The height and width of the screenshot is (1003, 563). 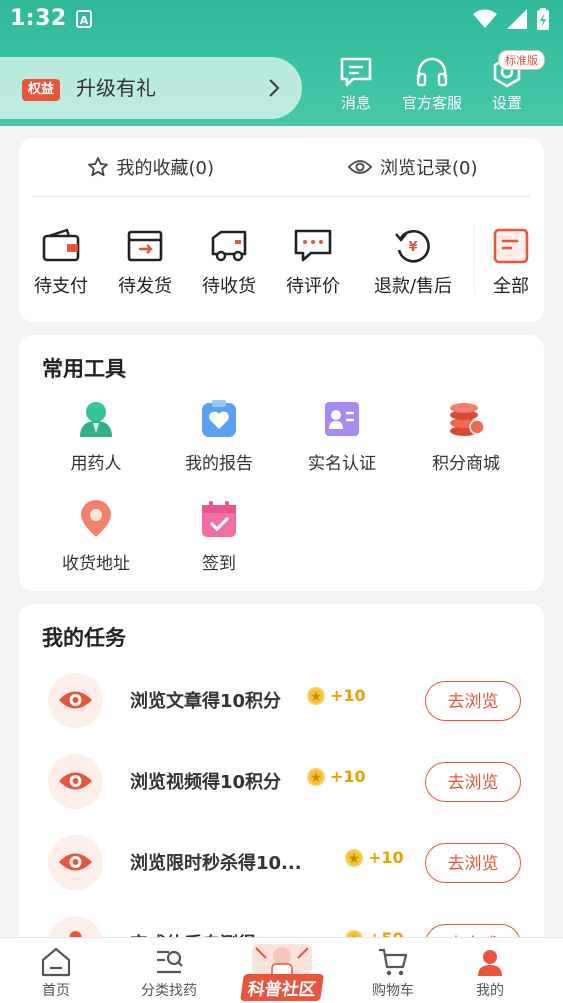 What do you see at coordinates (165, 168) in the screenshot?
I see `favorites-label: 我的收藏(0)` at bounding box center [165, 168].